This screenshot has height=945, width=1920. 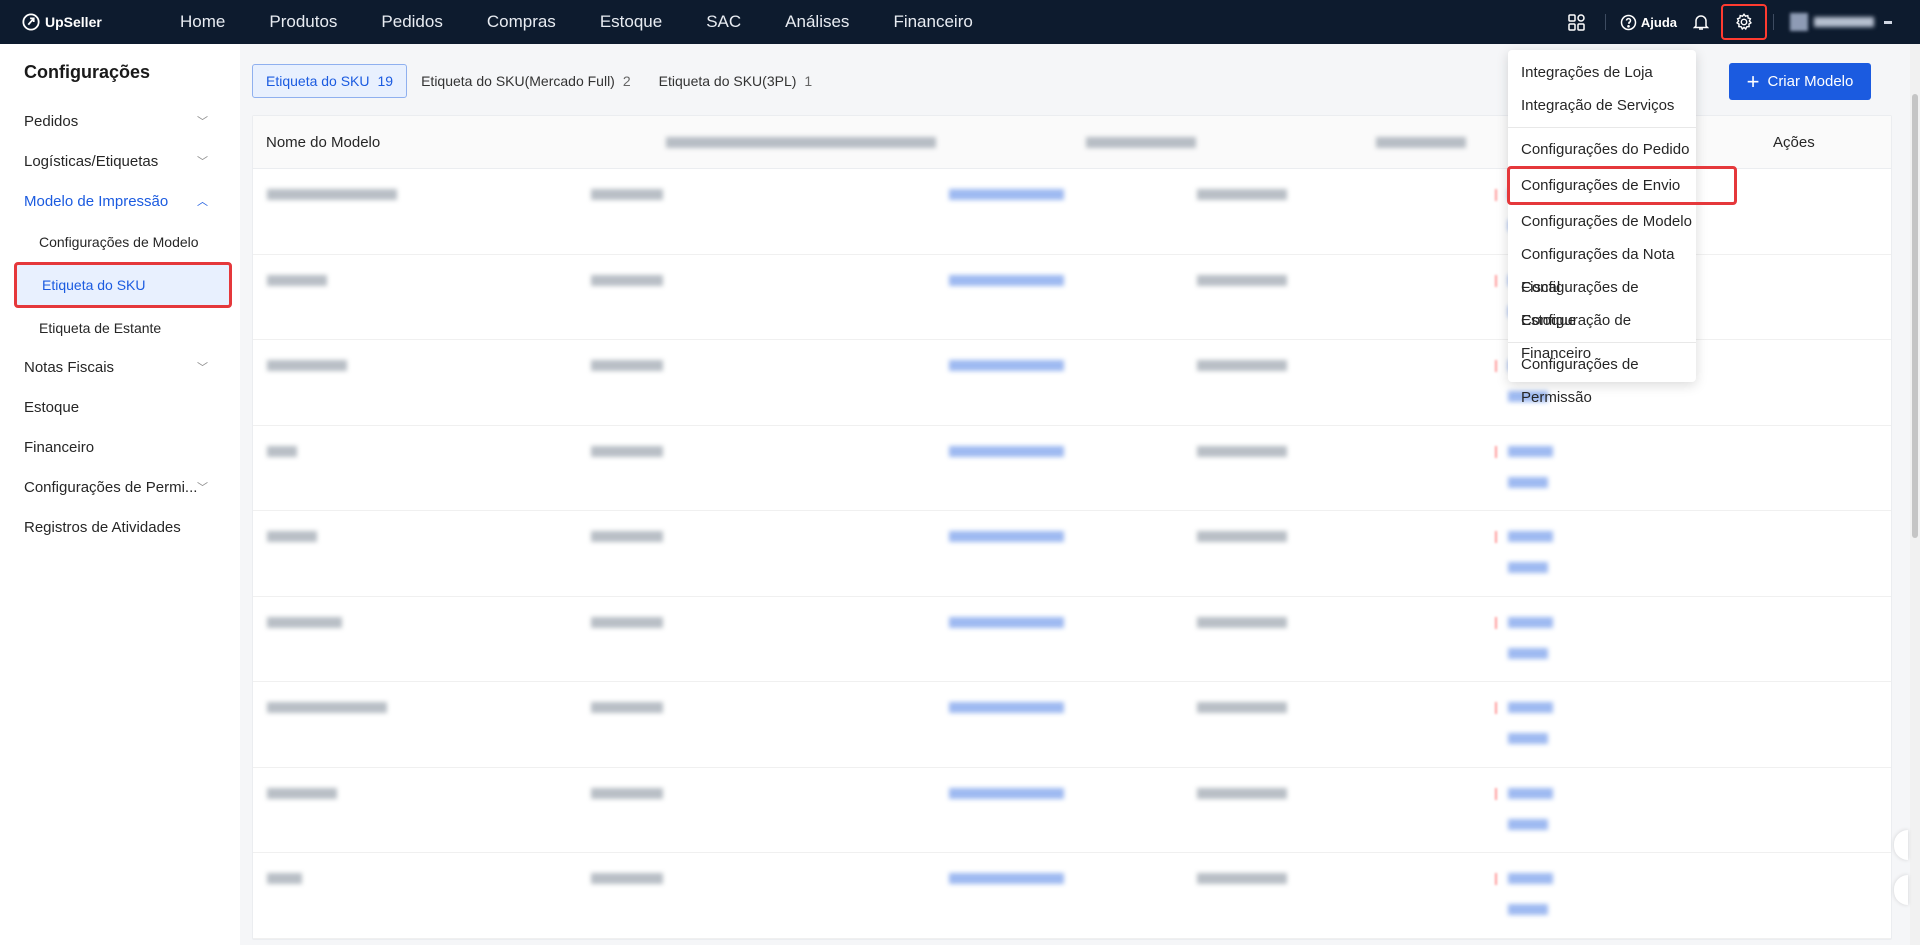 I want to click on tab-label: Etiqueta do SKU(3PL), so click(x=727, y=81).